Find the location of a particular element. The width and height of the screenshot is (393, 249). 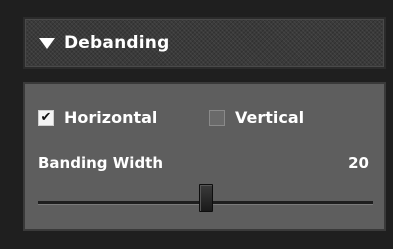

horizontal-option: ✔ Horizontal is located at coordinates (97, 117).